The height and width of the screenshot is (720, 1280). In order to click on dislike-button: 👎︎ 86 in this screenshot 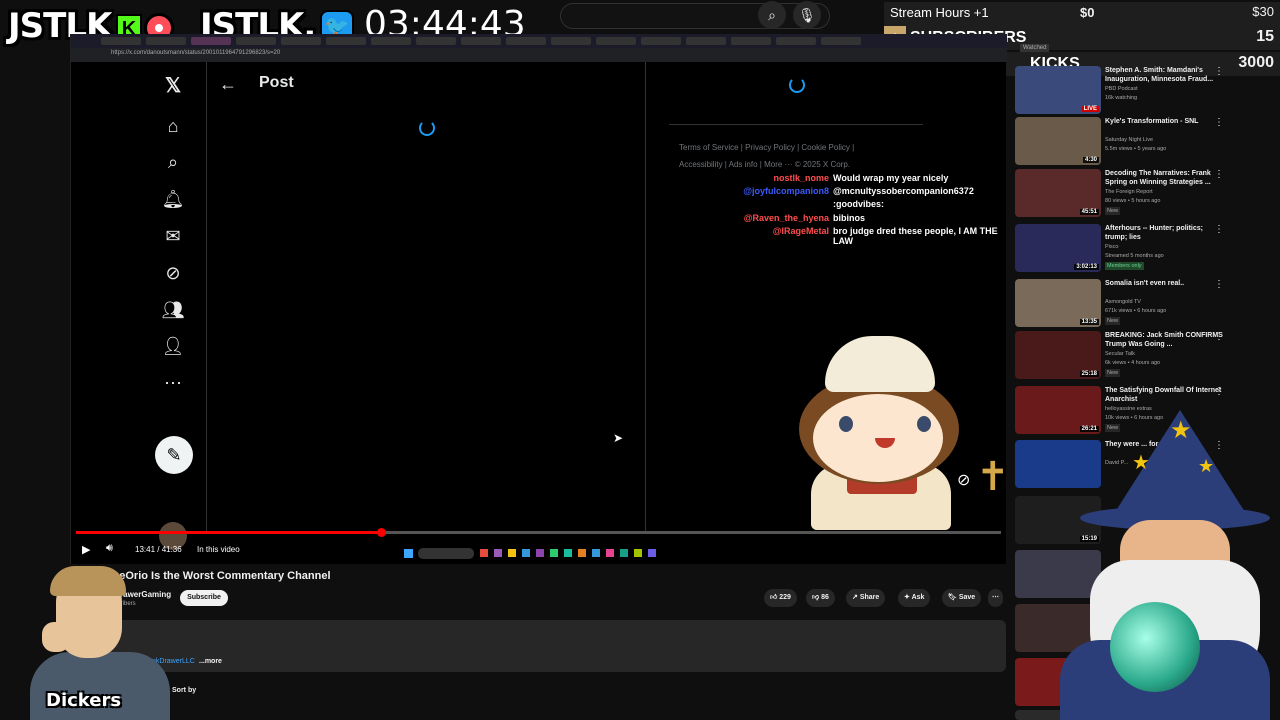, I will do `click(820, 598)`.